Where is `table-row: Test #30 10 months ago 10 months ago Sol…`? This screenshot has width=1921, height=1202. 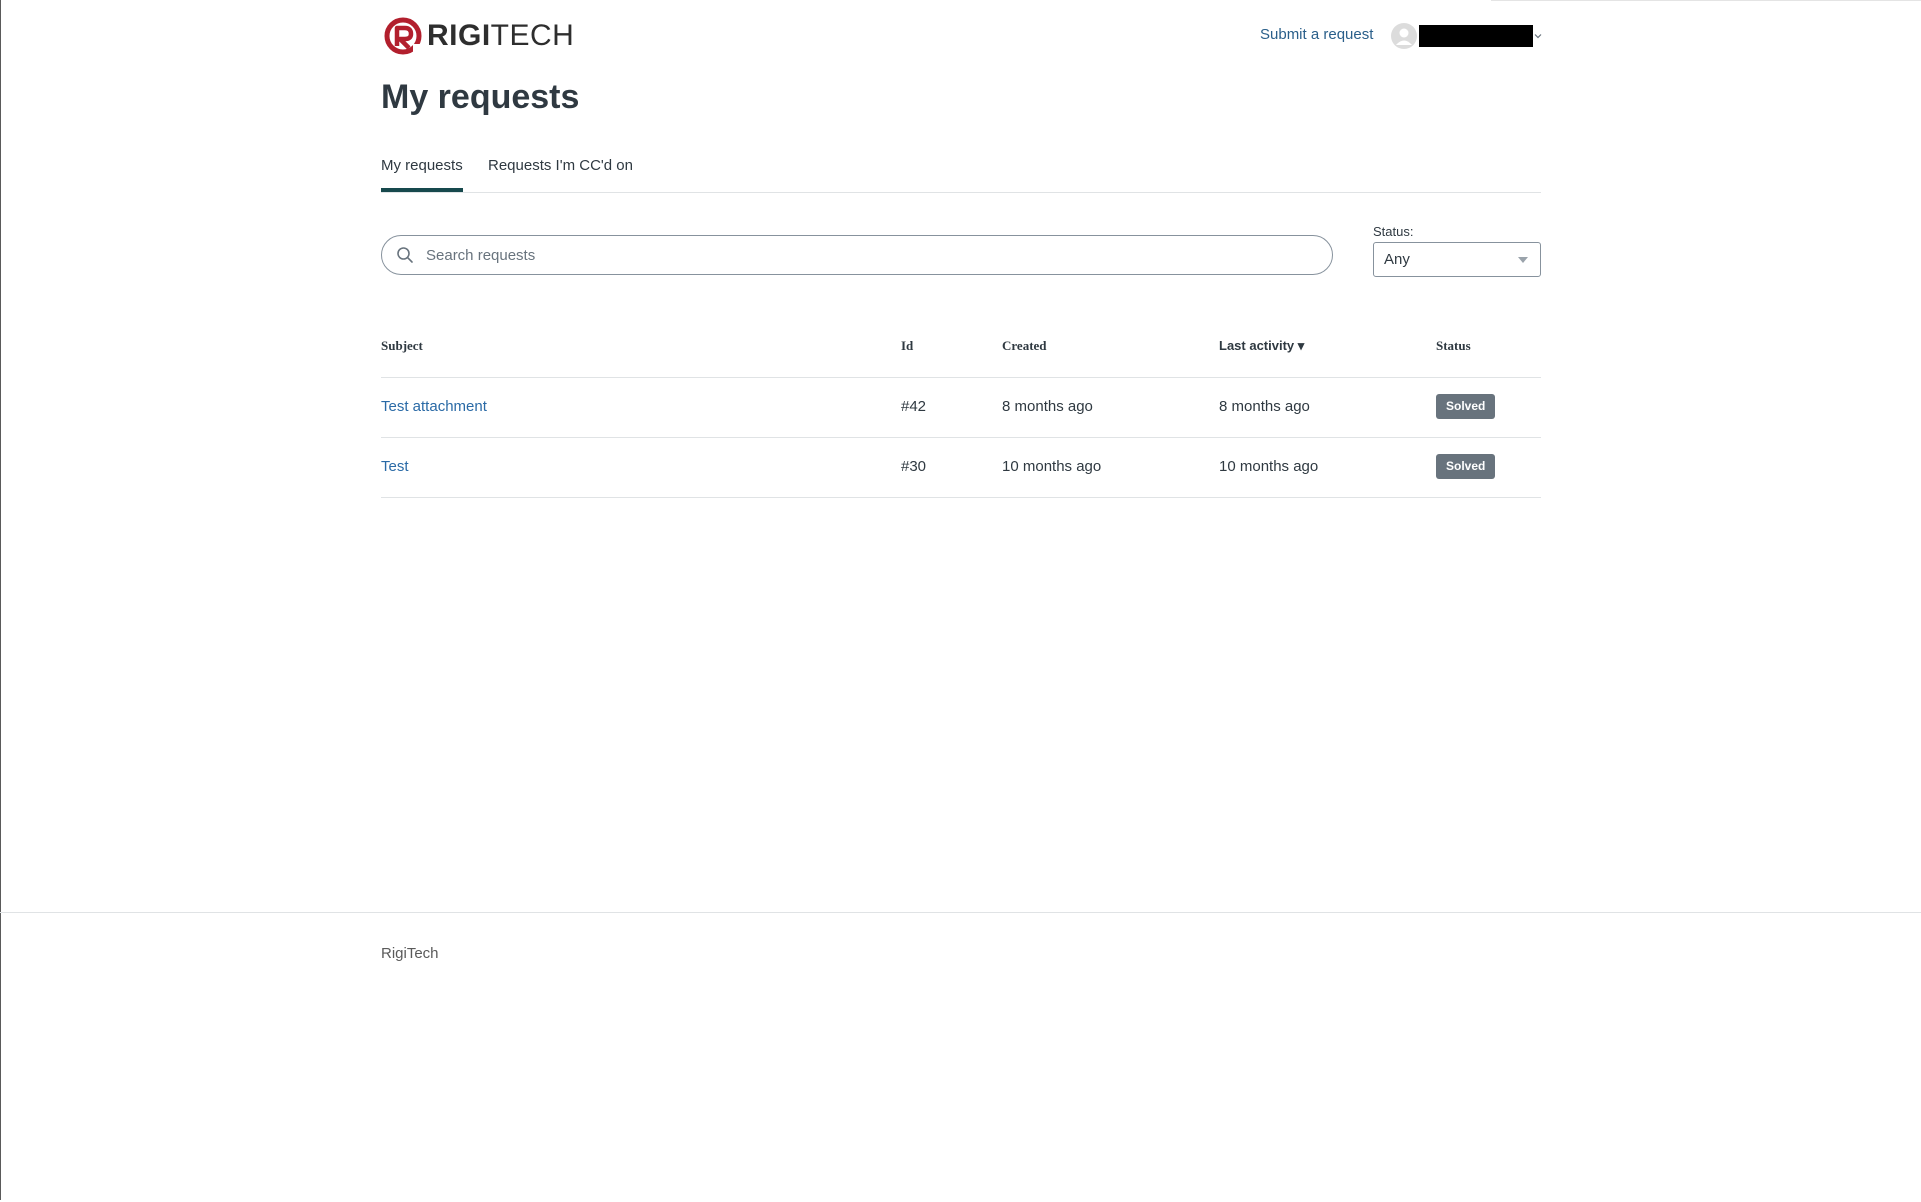 table-row: Test #30 10 months ago 10 months ago Sol… is located at coordinates (961, 468).